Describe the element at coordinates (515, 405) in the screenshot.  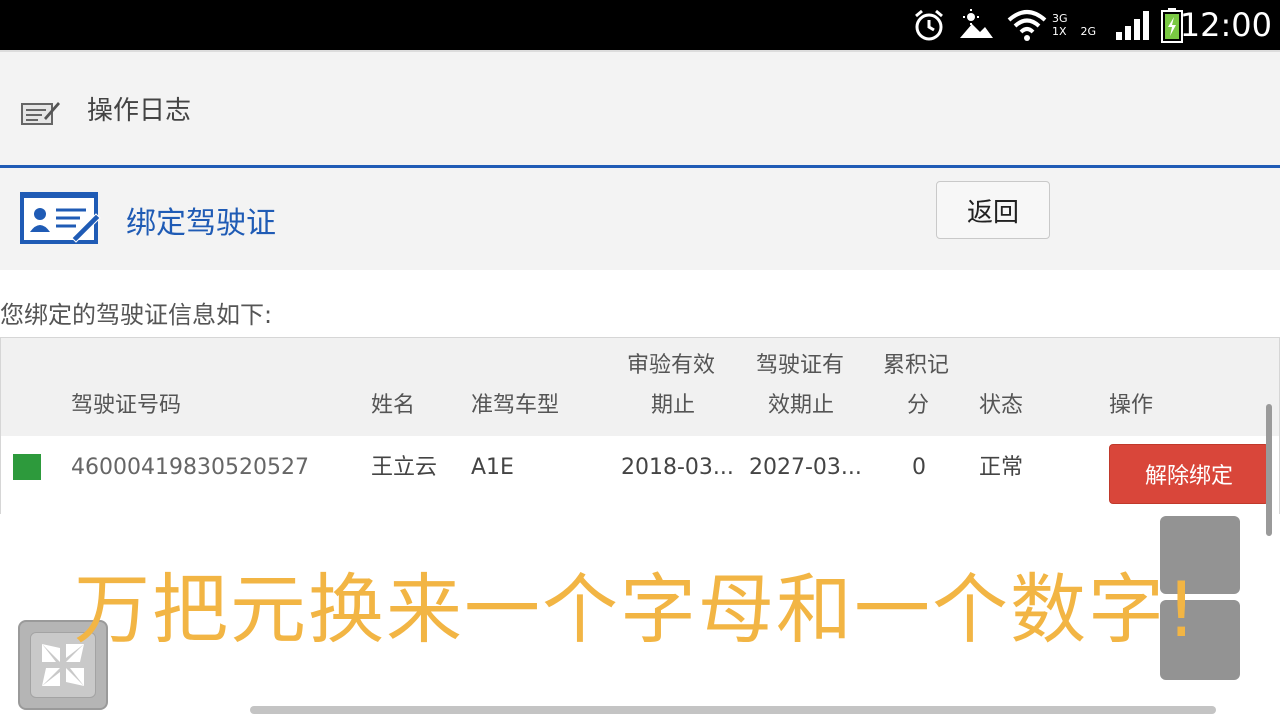
I see `header-vehicle-type: 准驾车型` at that location.